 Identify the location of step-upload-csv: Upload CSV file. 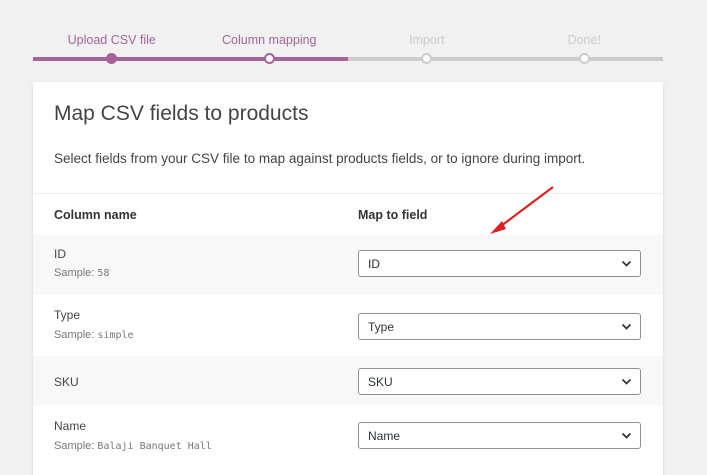
(112, 35).